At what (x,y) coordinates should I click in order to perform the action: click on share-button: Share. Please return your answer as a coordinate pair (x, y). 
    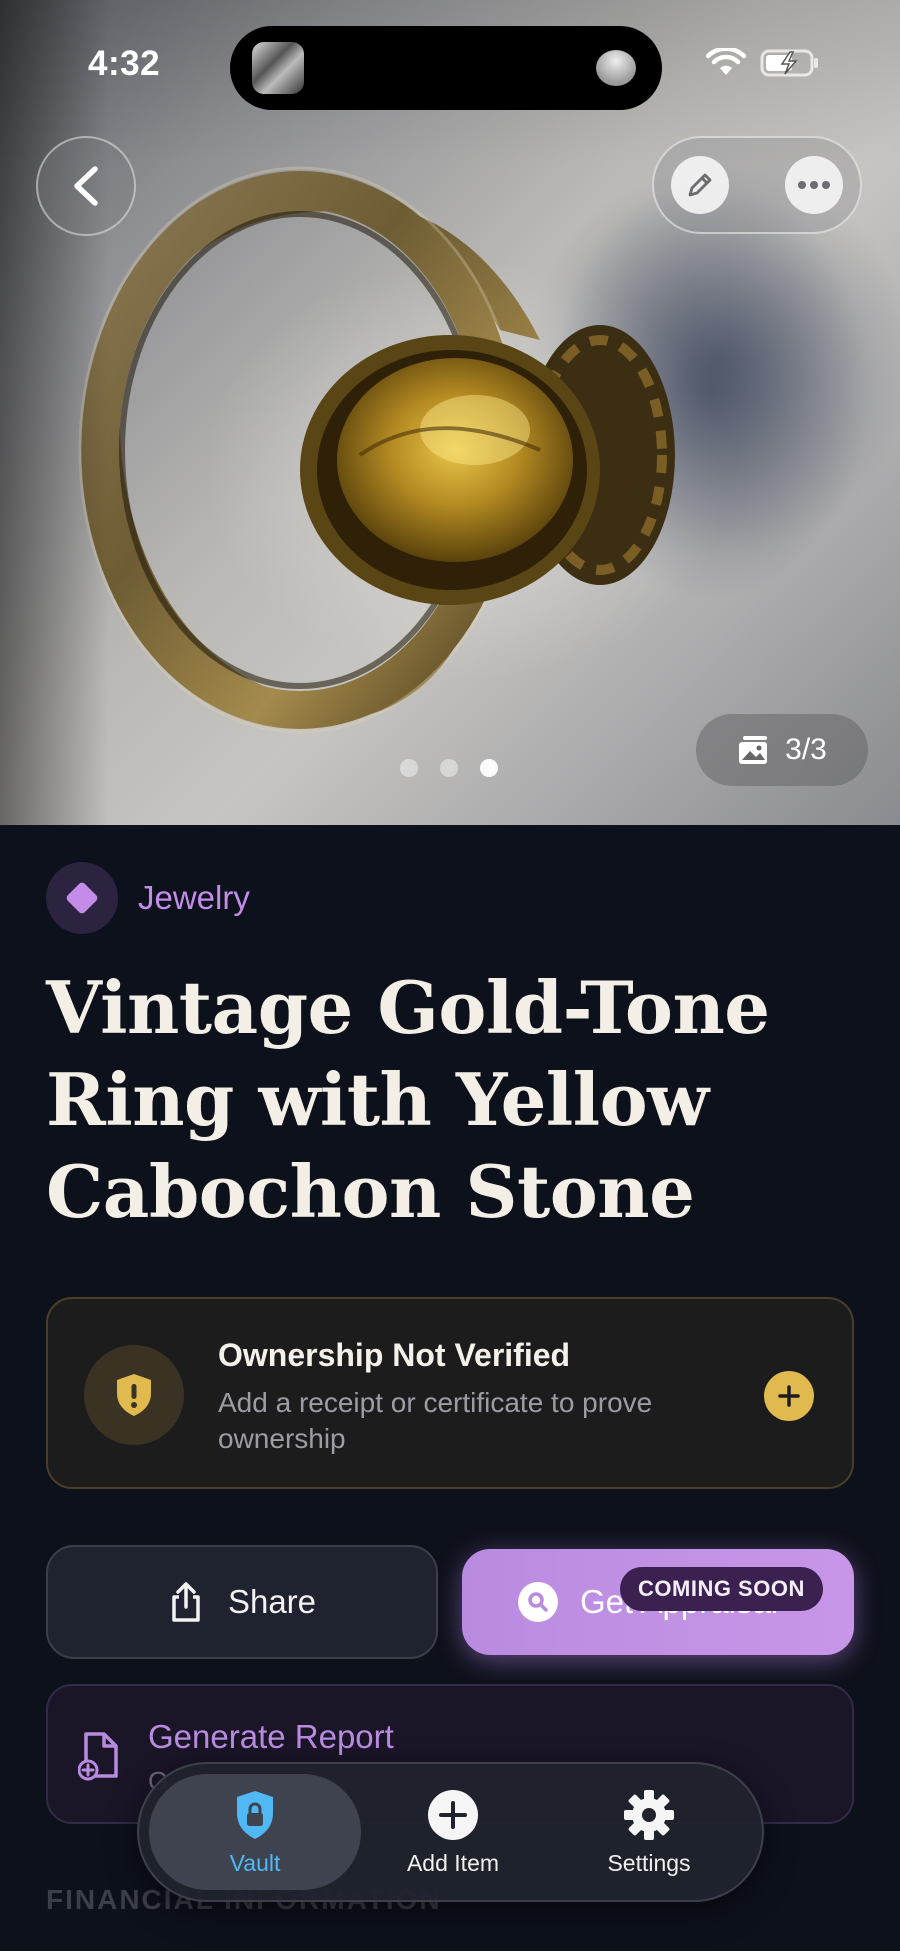
    Looking at the image, I should click on (242, 1602).